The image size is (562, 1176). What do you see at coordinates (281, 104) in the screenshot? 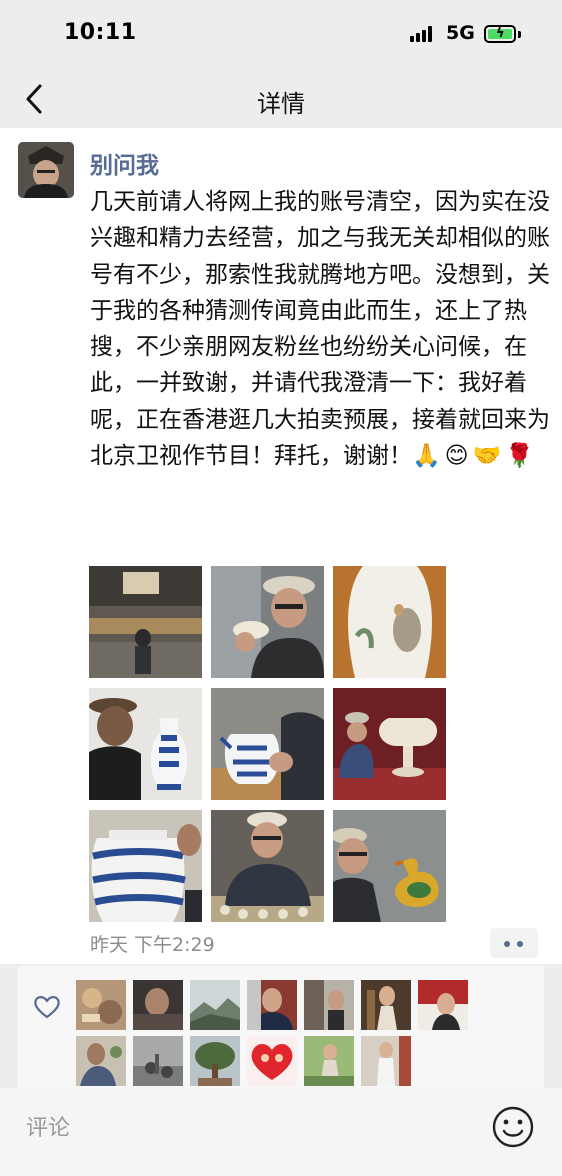
I see `page-title: 详情` at bounding box center [281, 104].